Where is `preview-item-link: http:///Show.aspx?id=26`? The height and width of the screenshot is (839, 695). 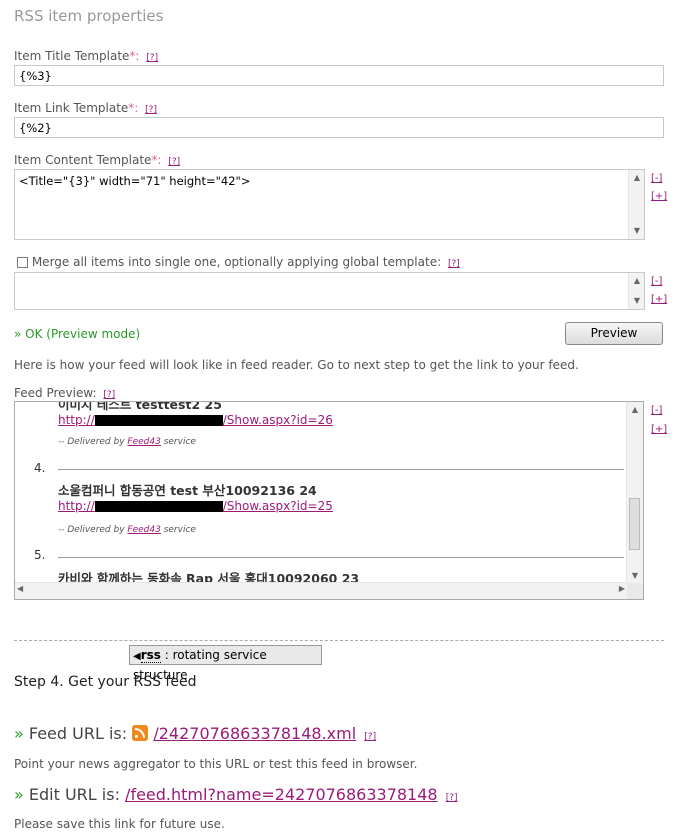 preview-item-link: http:///Show.aspx?id=26 is located at coordinates (195, 420).